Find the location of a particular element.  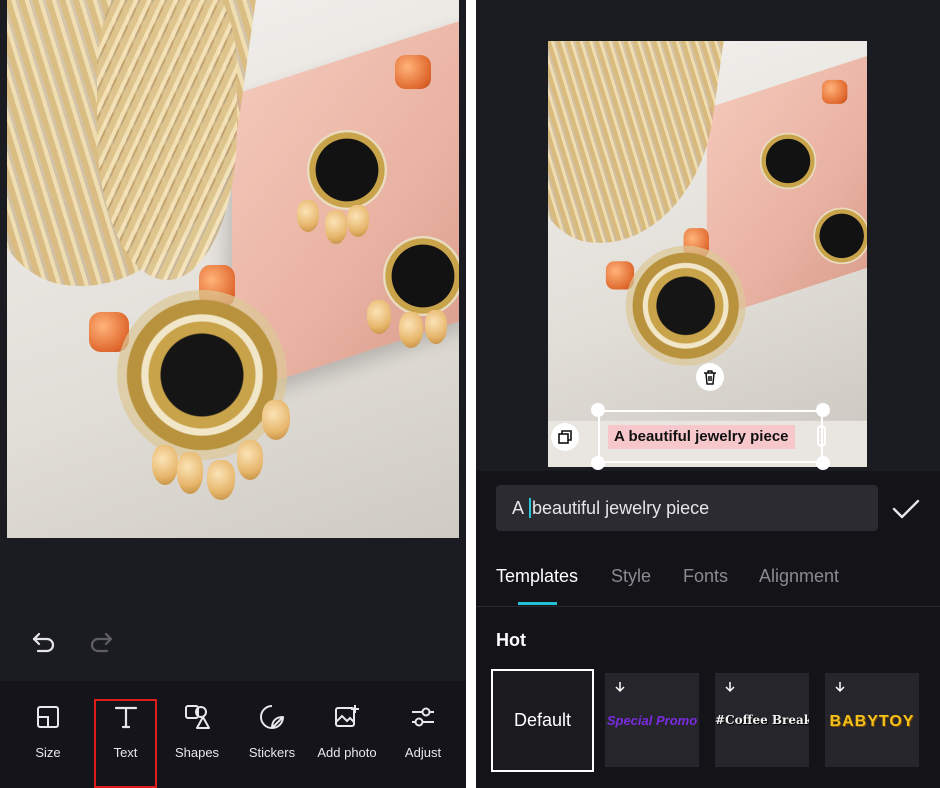

earring-bottom is located at coordinates (421, 276).